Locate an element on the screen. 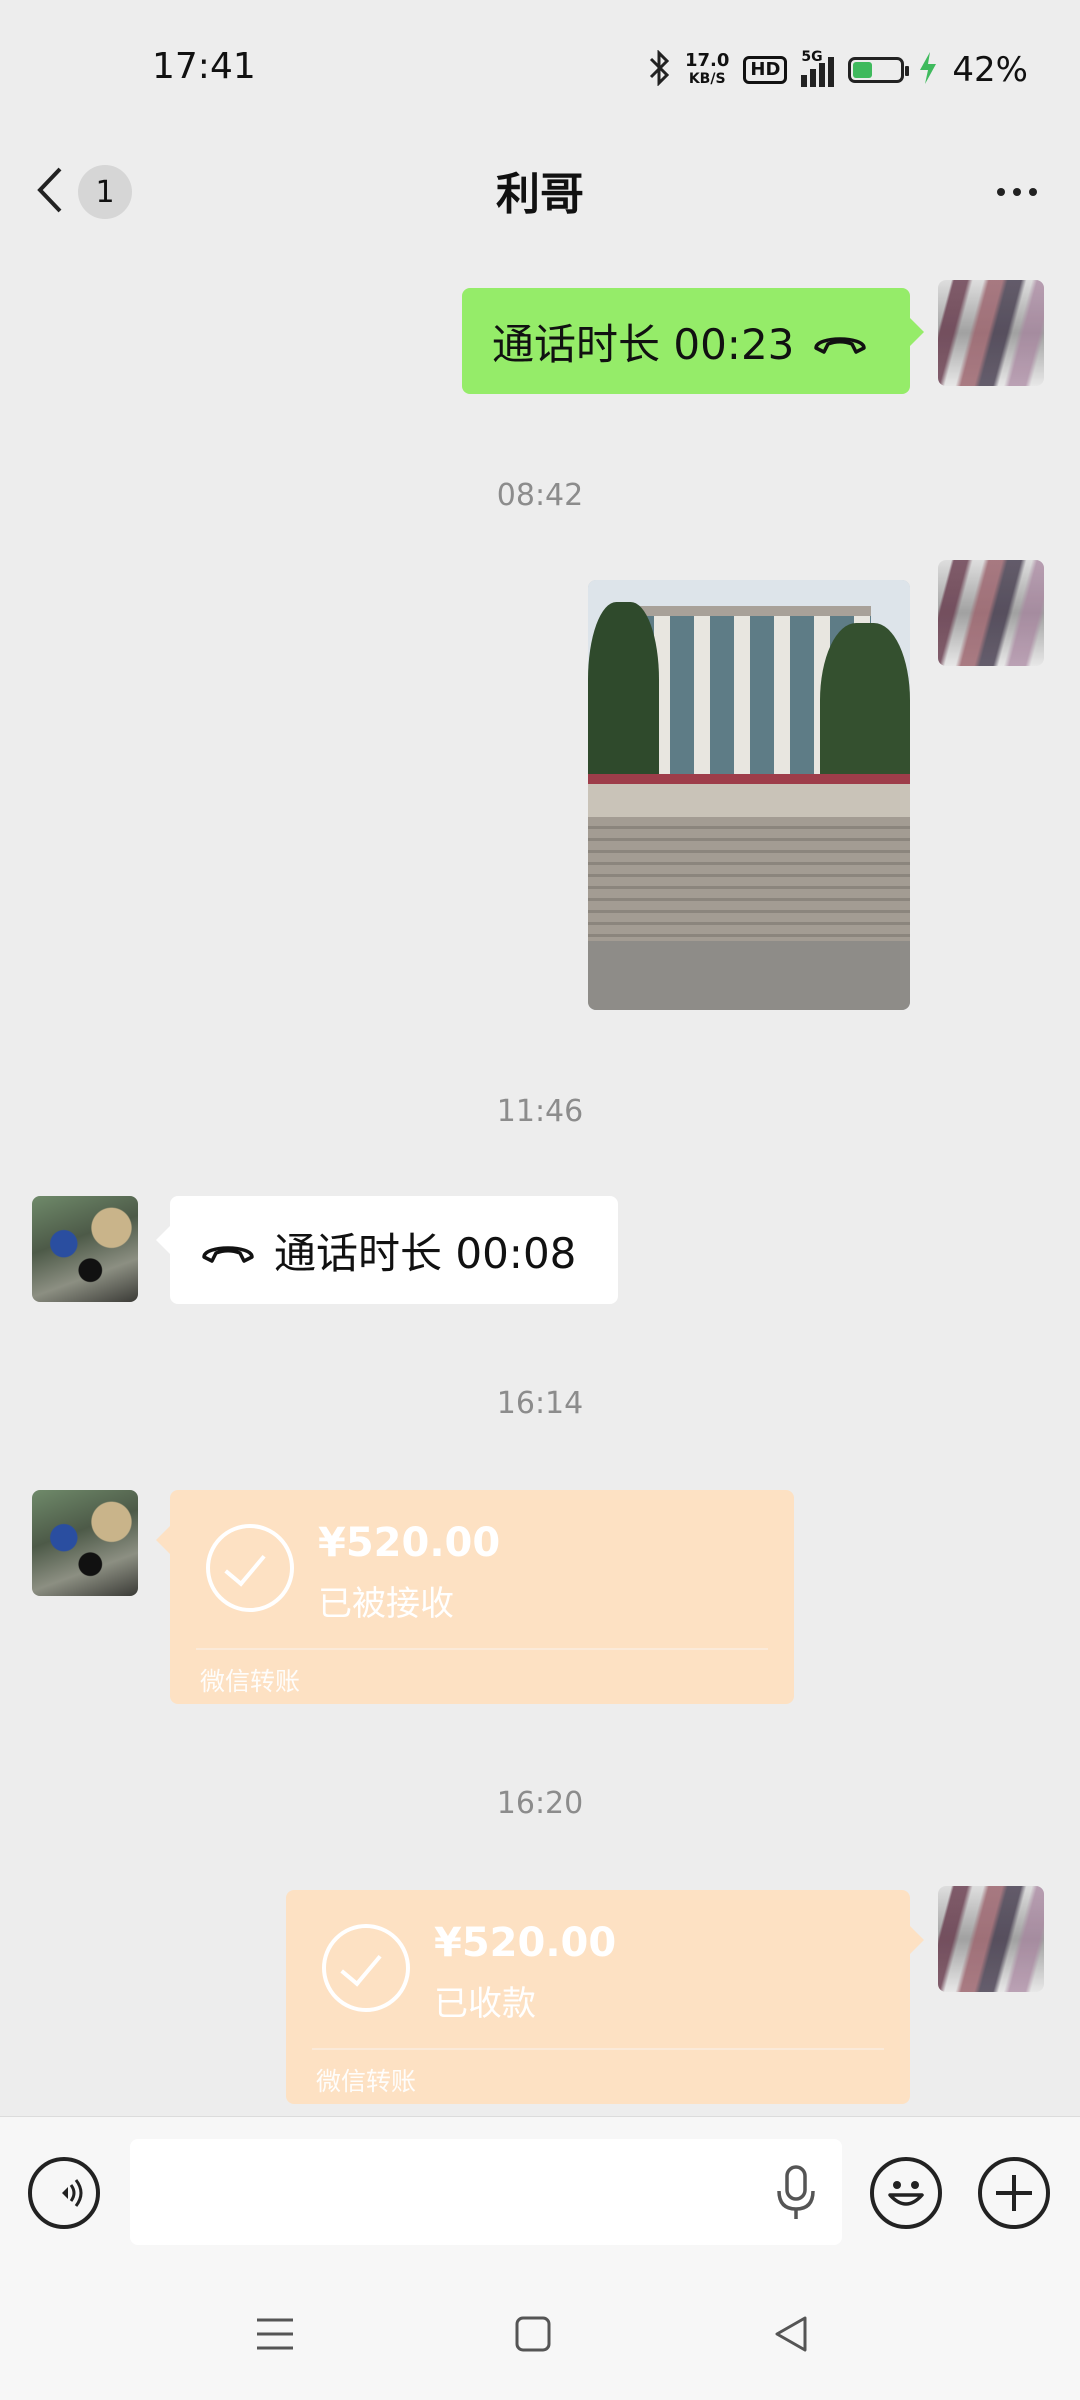  battery-level is located at coordinates (863, 70).